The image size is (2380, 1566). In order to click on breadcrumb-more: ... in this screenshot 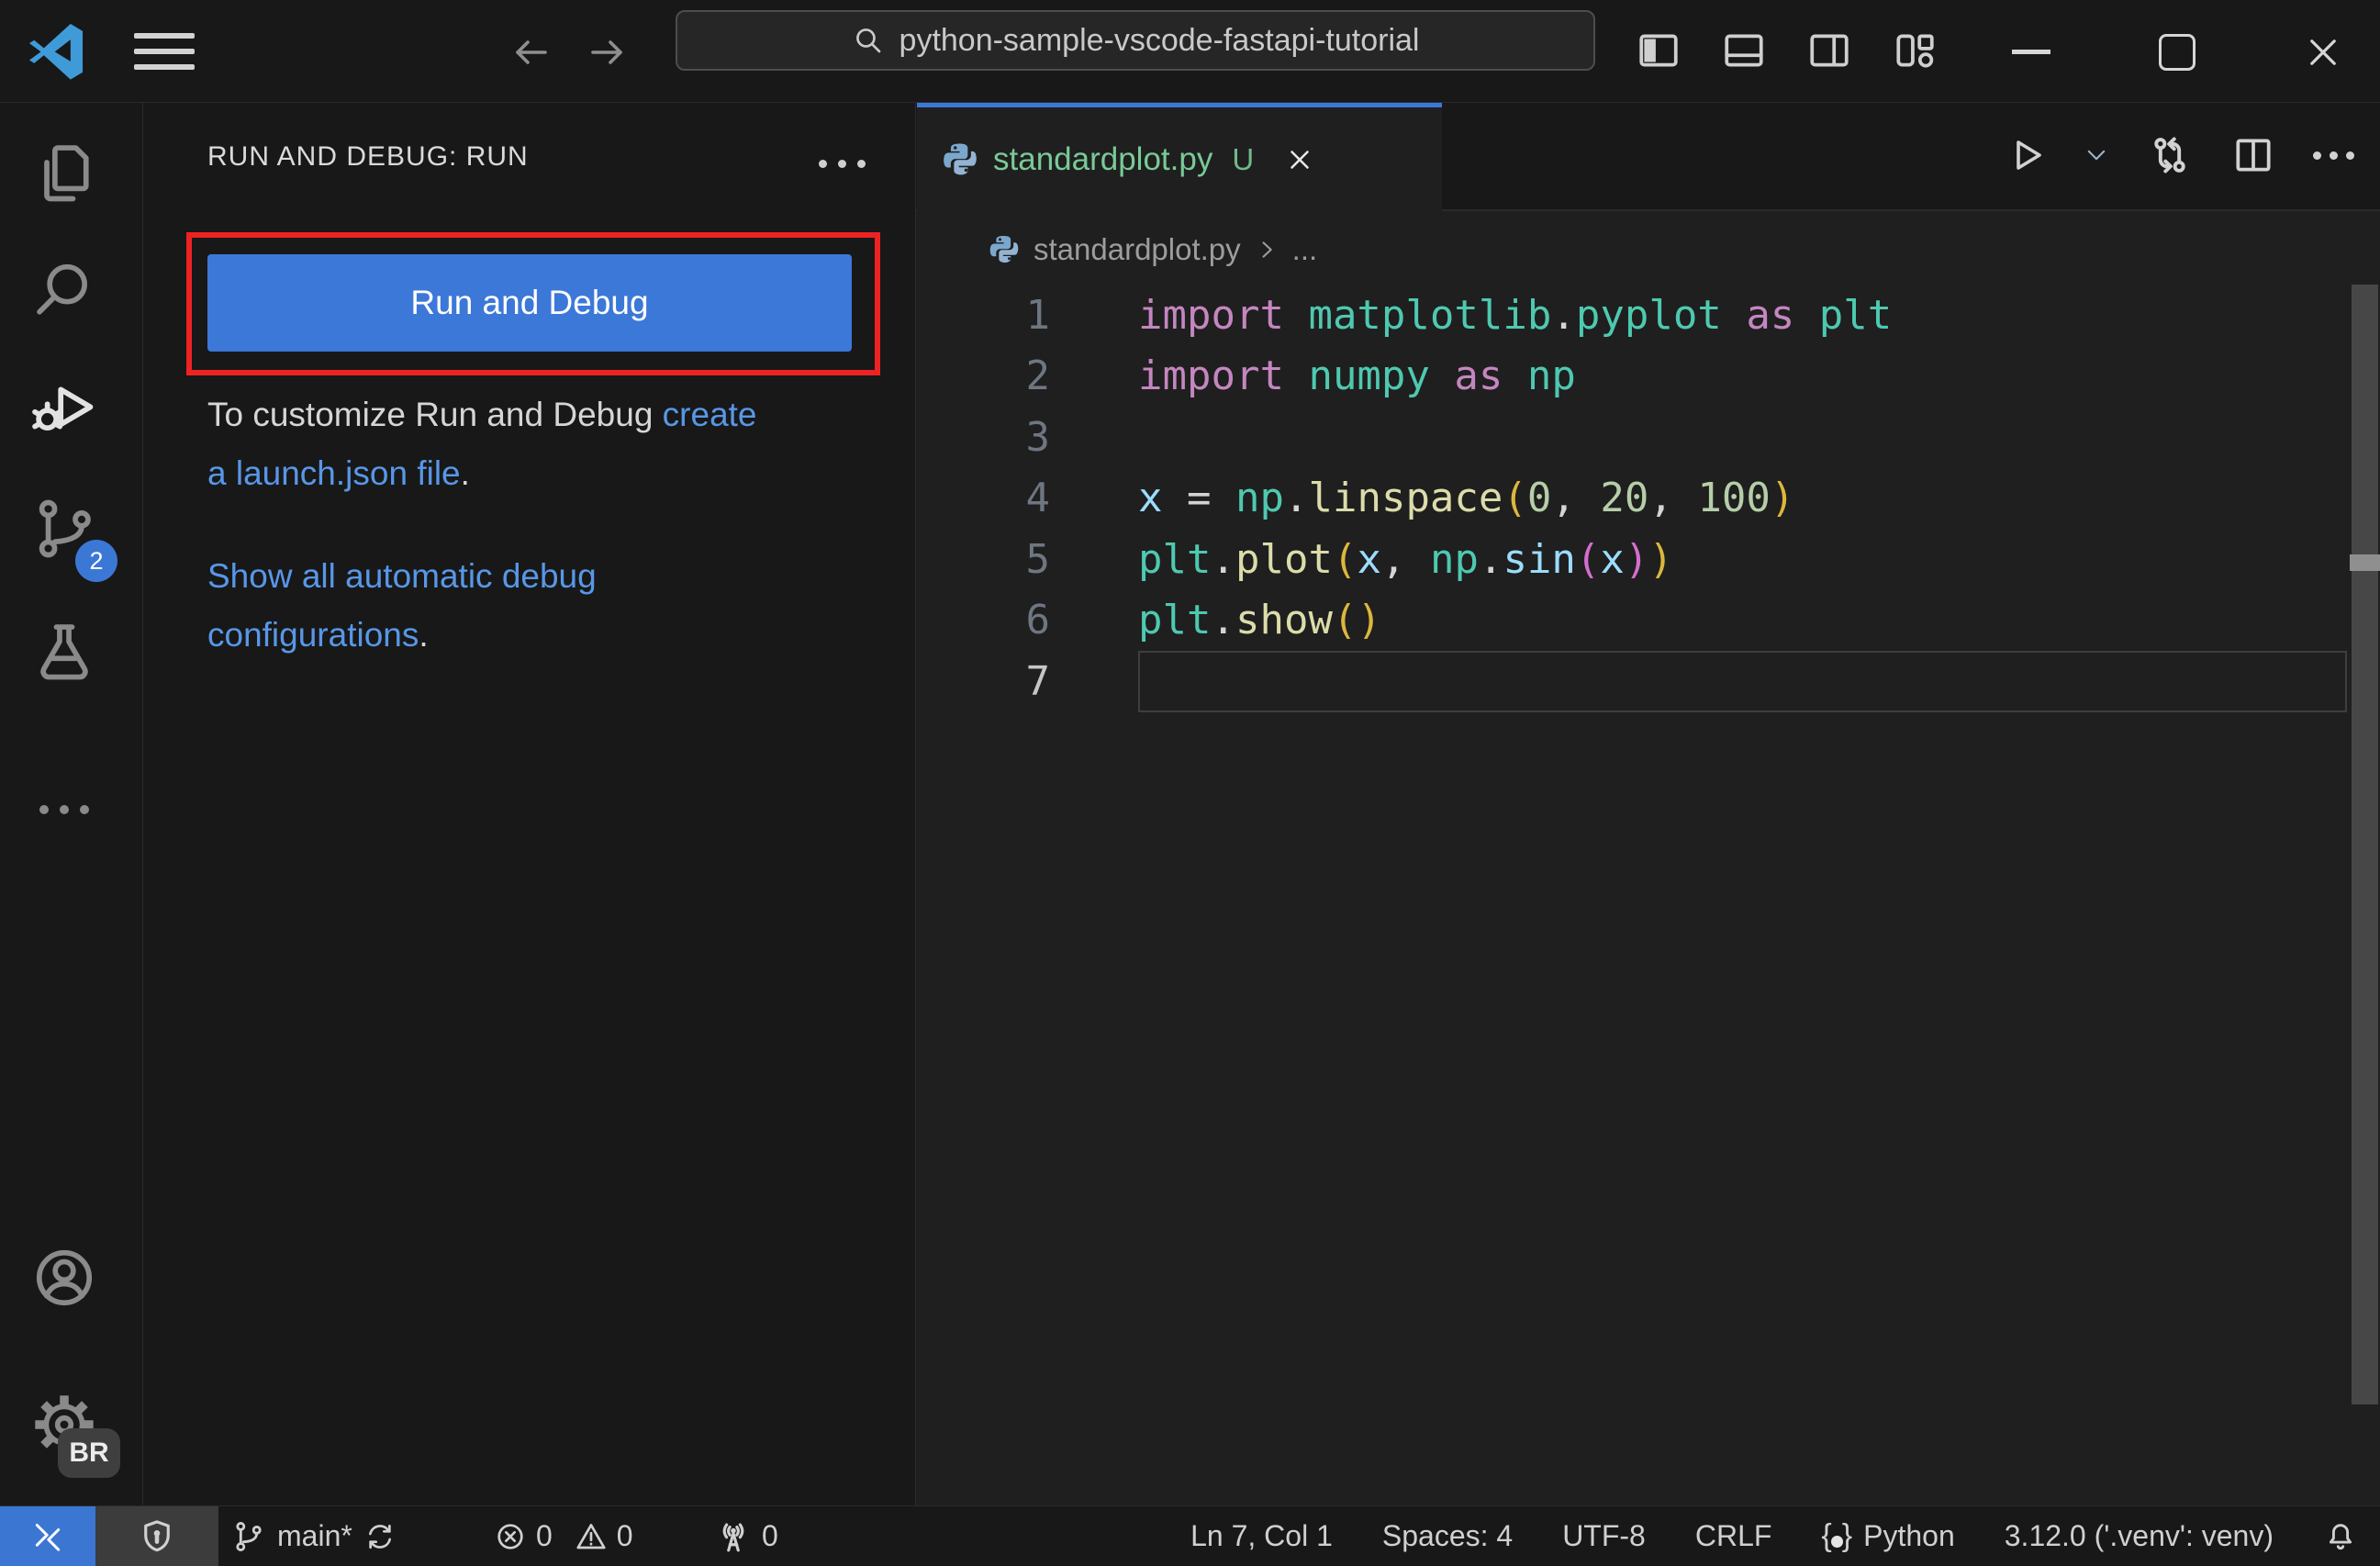, I will do `click(1305, 250)`.